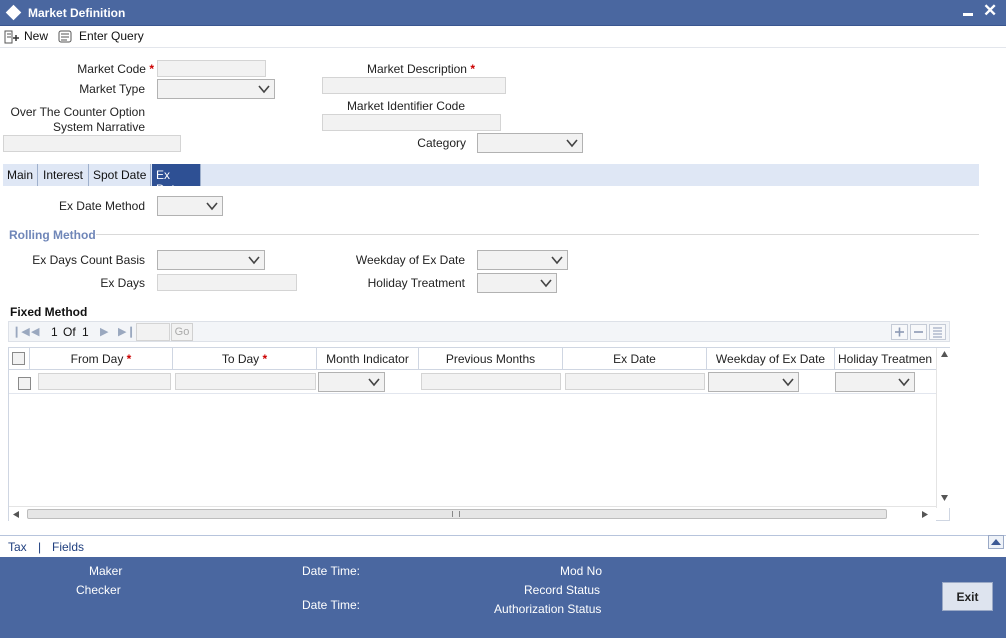  I want to click on scroll-grip, so click(456, 514).